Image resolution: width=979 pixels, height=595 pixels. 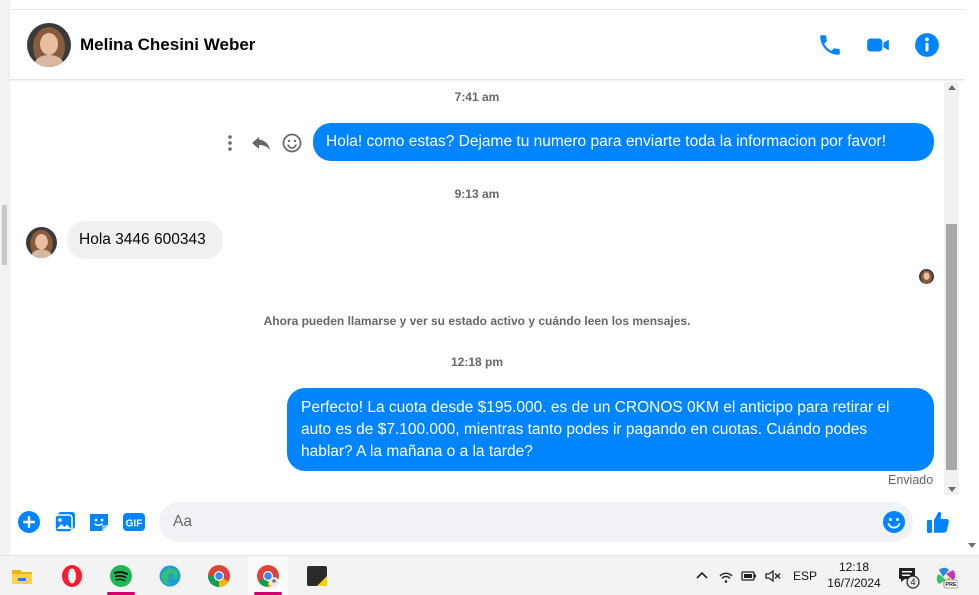 I want to click on clock-date: 16/7/2024, so click(x=854, y=583).